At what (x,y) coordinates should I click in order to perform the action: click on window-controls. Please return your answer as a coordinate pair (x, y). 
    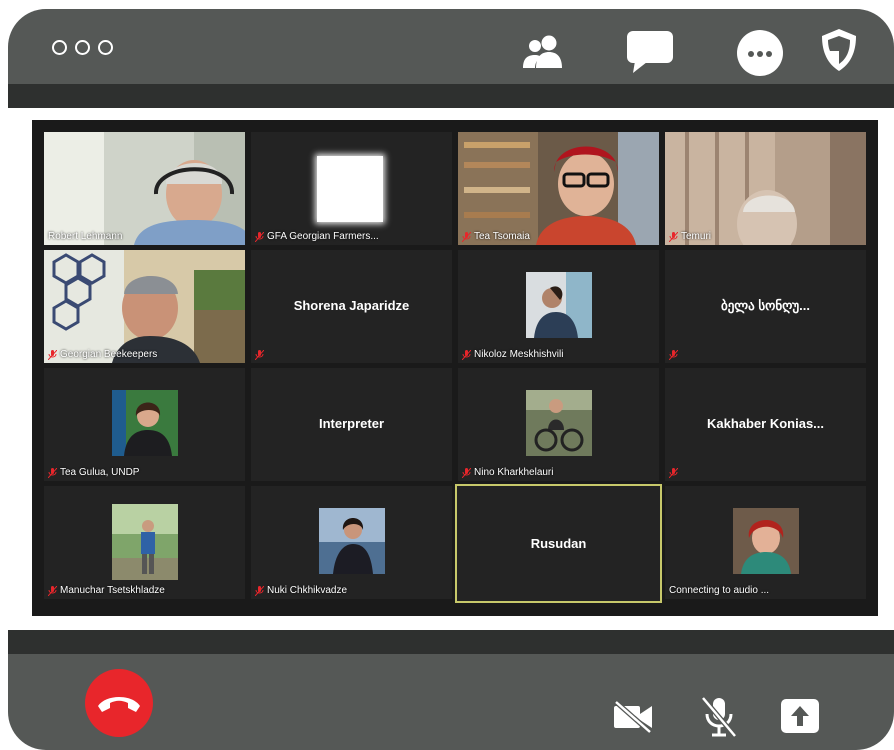
    Looking at the image, I should click on (82, 47).